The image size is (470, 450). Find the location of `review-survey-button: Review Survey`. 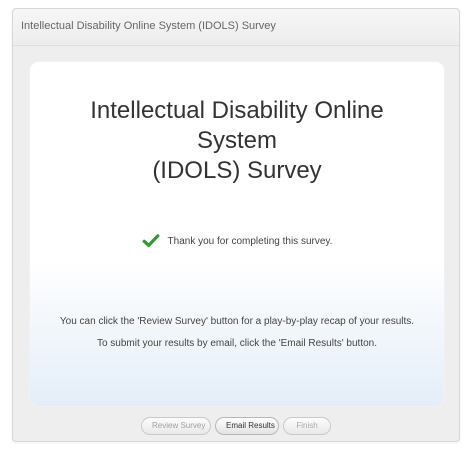

review-survey-button: Review Survey is located at coordinates (176, 426).